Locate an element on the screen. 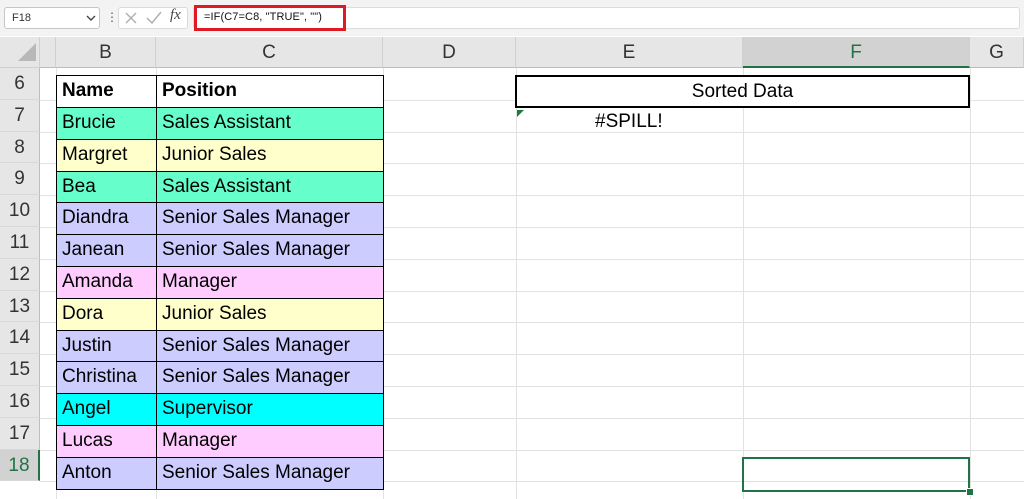 This screenshot has height=499, width=1024. table-cell-name: Bea is located at coordinates (106, 187).